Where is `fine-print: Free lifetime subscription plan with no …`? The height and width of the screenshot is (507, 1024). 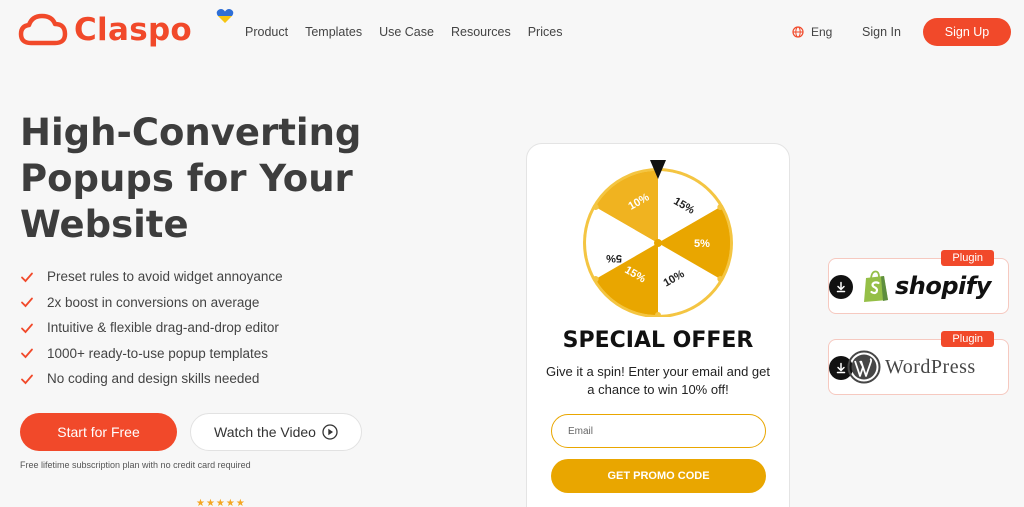
fine-print: Free lifetime subscription plan with no … is located at coordinates (135, 465).